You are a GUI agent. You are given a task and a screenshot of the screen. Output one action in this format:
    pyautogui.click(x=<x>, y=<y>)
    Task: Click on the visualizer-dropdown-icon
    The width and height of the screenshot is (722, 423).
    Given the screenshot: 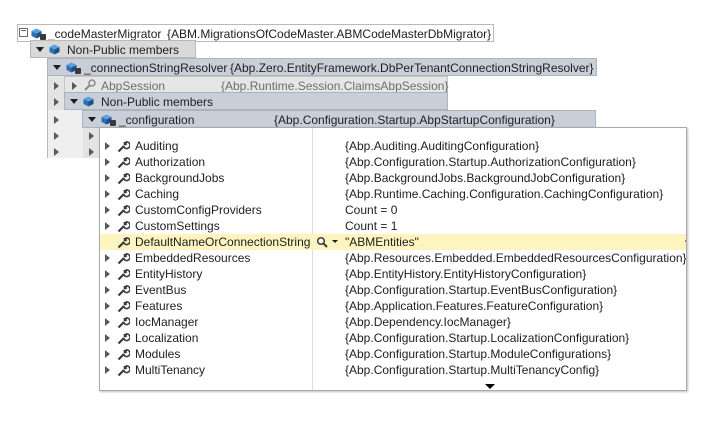 What is the action you would take?
    pyautogui.click(x=335, y=241)
    